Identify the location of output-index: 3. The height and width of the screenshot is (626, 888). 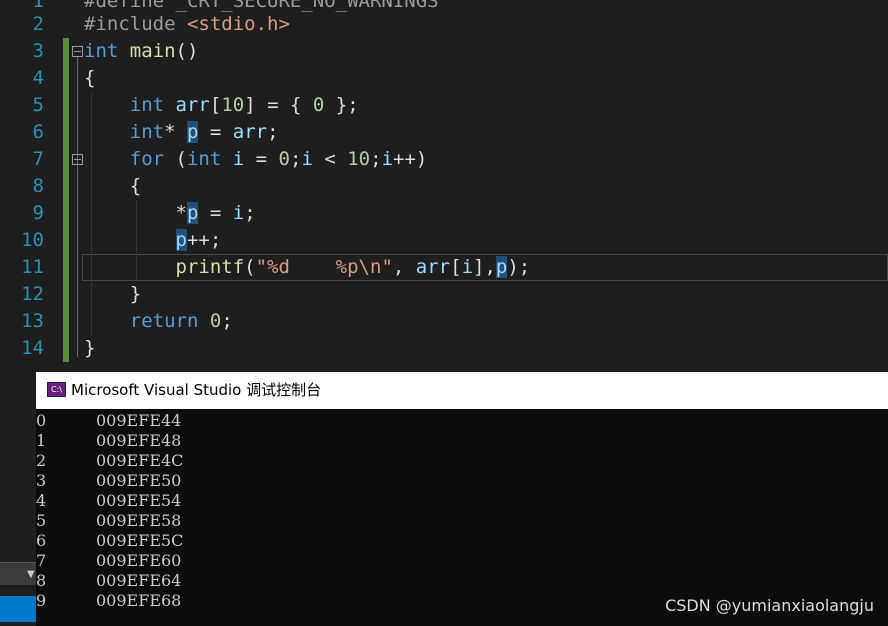
(41, 480).